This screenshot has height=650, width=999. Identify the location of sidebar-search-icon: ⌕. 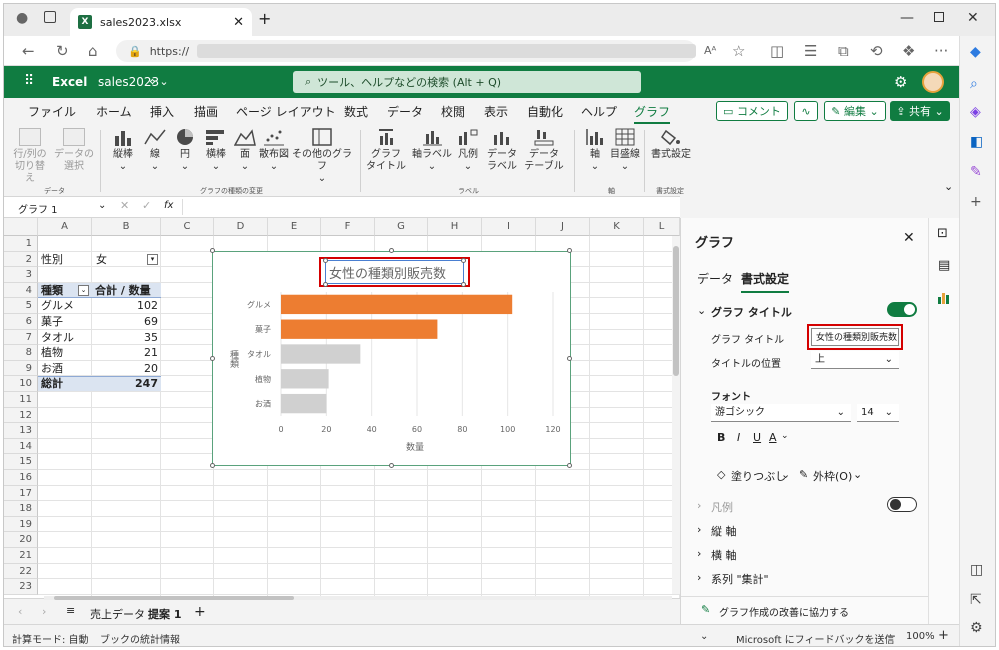
(974, 84).